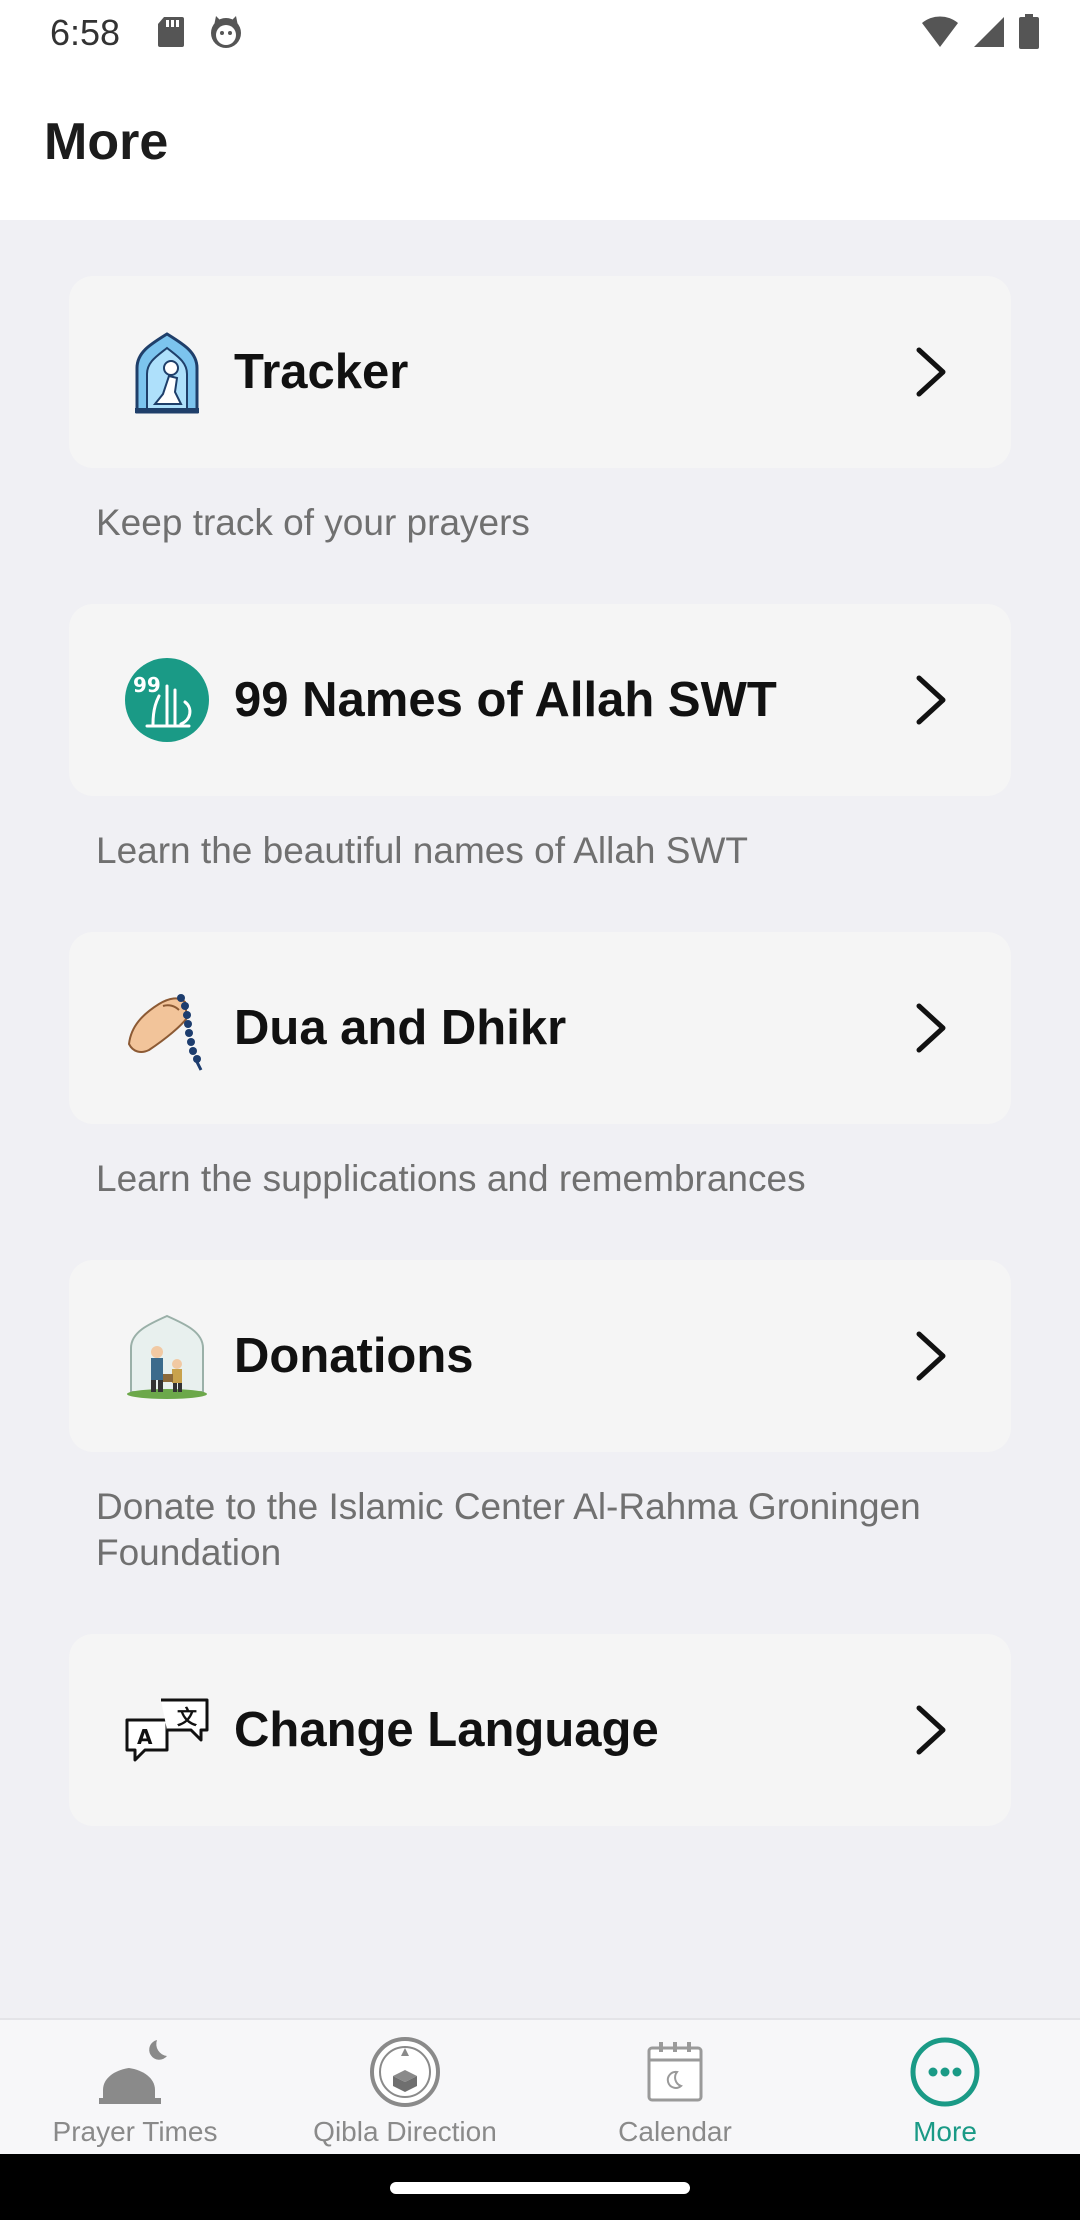  Describe the element at coordinates (187, 1717) in the screenshot. I see `svg-text: 文` at that location.